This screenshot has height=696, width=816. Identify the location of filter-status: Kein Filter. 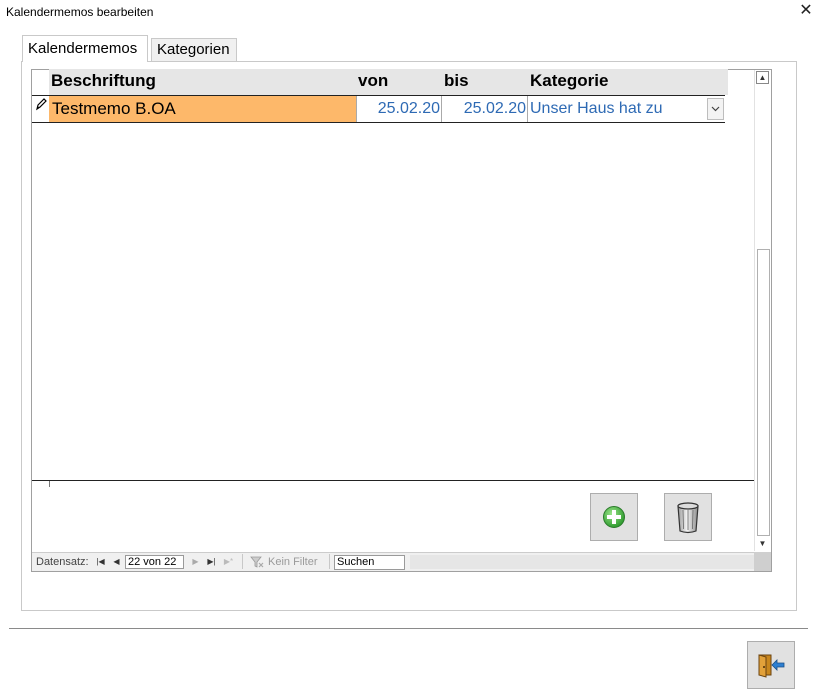
(293, 562).